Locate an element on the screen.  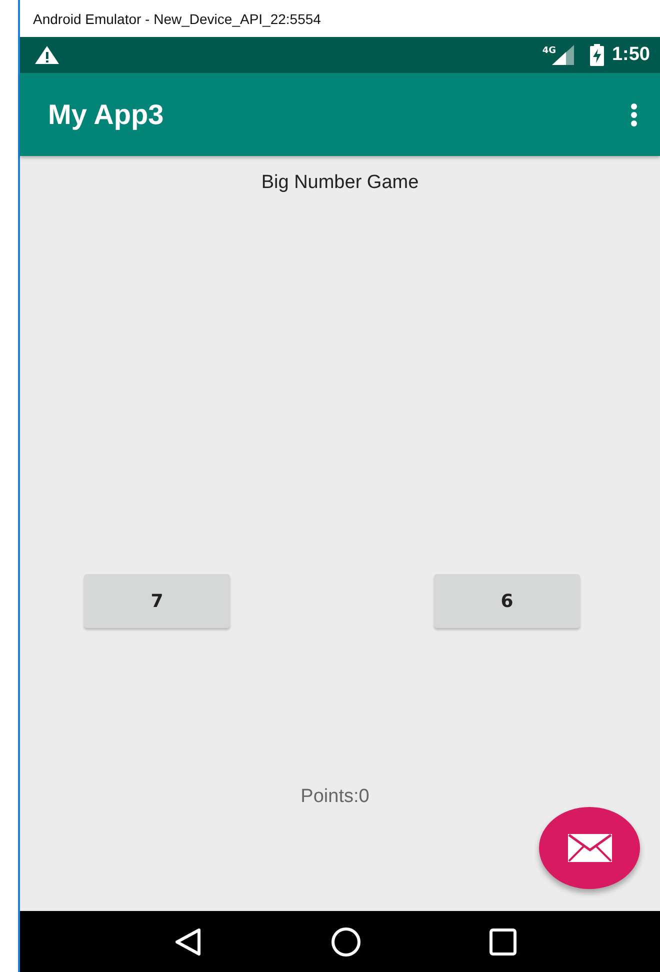
home-button is located at coordinates (346, 942).